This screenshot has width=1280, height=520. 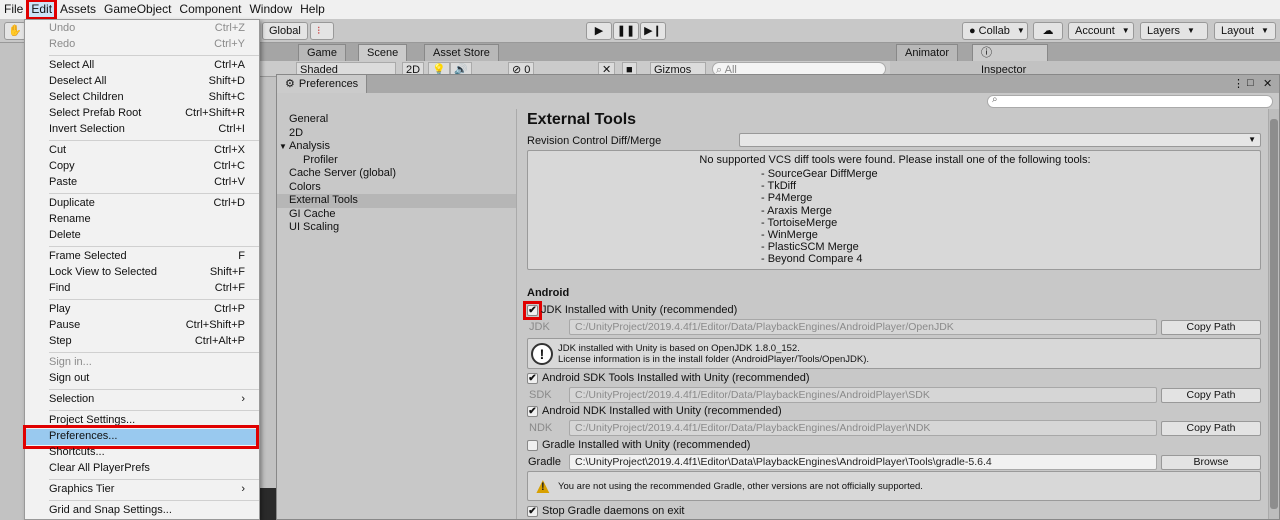 What do you see at coordinates (60, 309) in the screenshot?
I see `menu-item-label: Play` at bounding box center [60, 309].